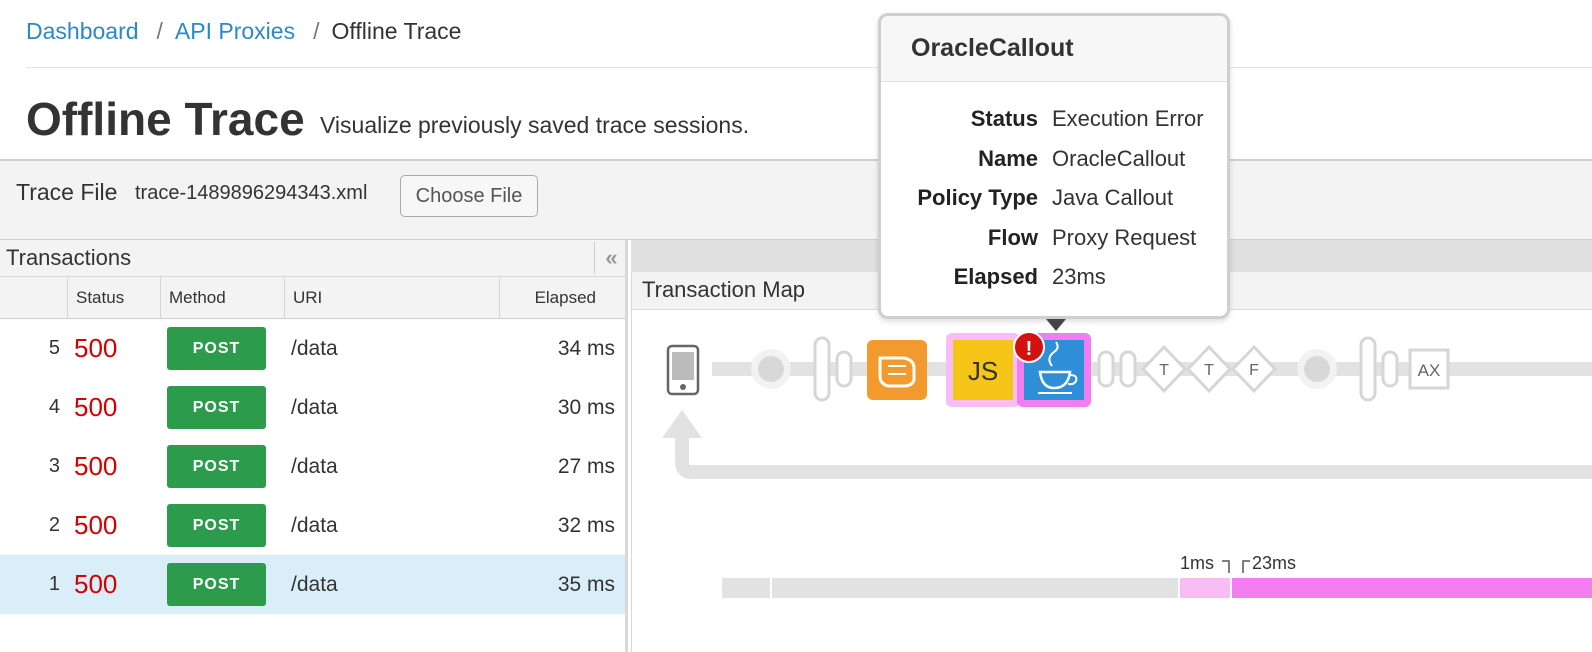  What do you see at coordinates (1119, 158) in the screenshot?
I see `detail-value: OracleCallout` at bounding box center [1119, 158].